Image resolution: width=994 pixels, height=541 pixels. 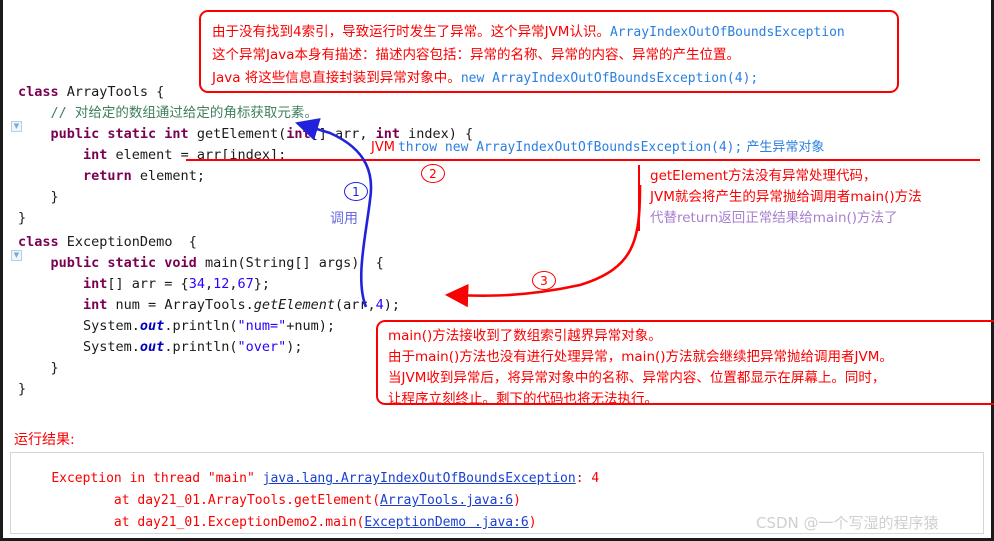 What do you see at coordinates (727, 32) in the screenshot?
I see `annotation-top-line1-code: ArrayIndexOutOfBoundsException` at bounding box center [727, 32].